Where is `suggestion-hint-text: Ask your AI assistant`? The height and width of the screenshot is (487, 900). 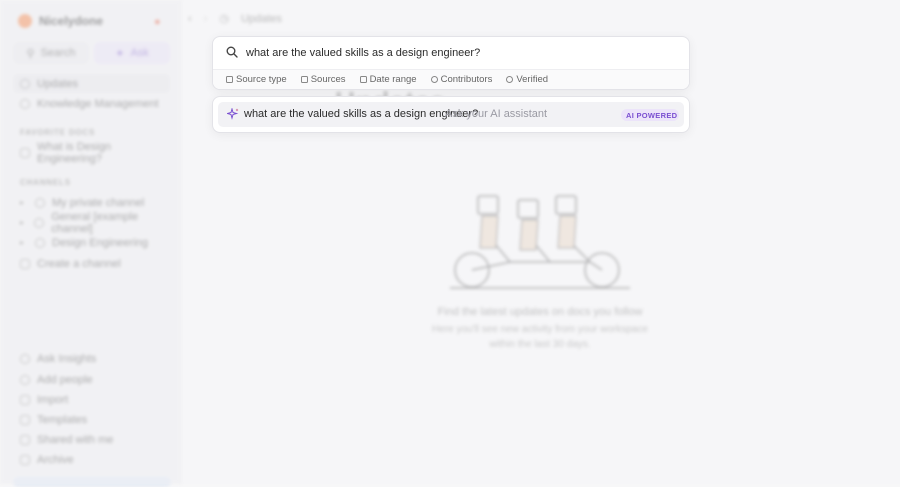 suggestion-hint-text: Ask your AI assistant is located at coordinates (496, 114).